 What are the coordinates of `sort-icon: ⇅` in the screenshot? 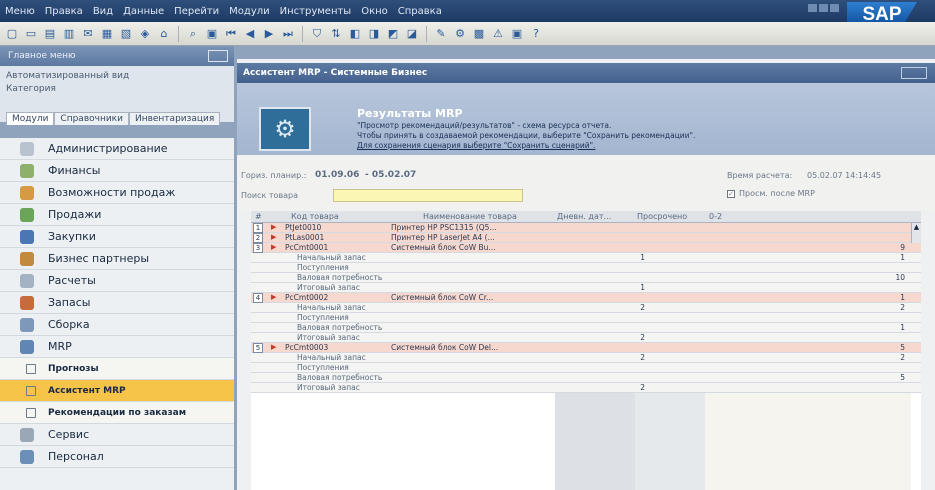 It's located at (336, 34).